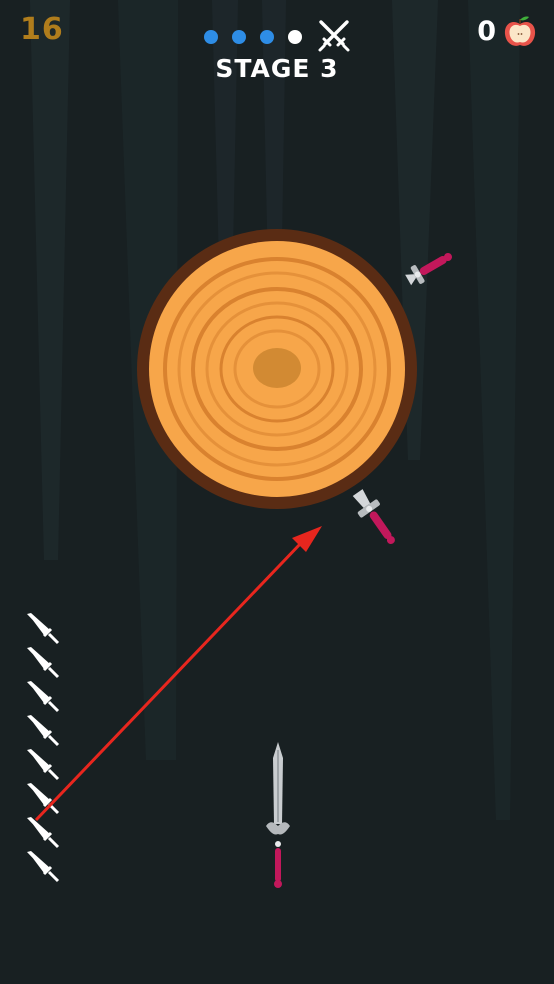 The image size is (554, 984). I want to click on apple-icon, so click(520, 31).